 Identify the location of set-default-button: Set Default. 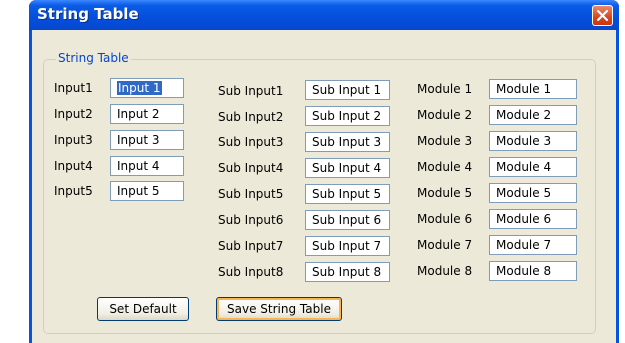
(143, 309).